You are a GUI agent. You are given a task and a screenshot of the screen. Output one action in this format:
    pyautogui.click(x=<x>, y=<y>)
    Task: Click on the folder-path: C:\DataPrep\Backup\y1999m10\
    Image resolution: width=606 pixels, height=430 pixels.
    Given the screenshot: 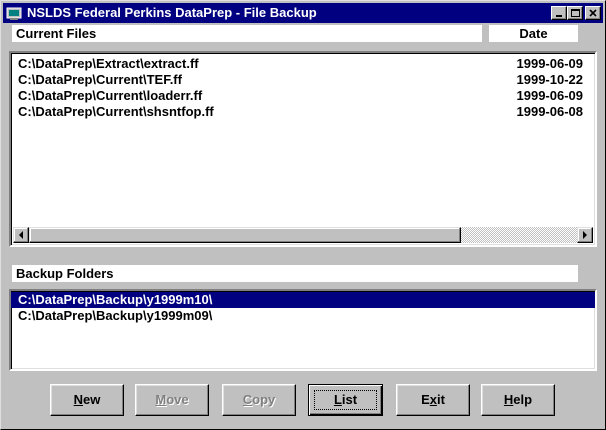 What is the action you would take?
    pyautogui.click(x=115, y=299)
    